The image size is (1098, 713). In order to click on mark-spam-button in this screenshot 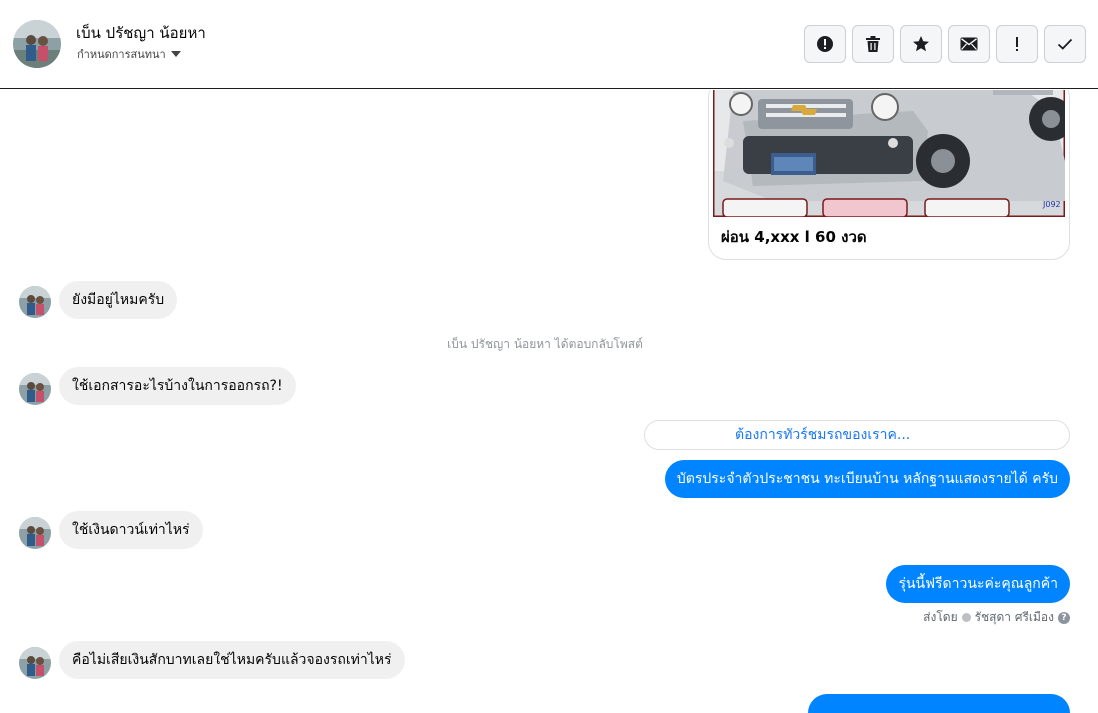, I will do `click(825, 44)`.